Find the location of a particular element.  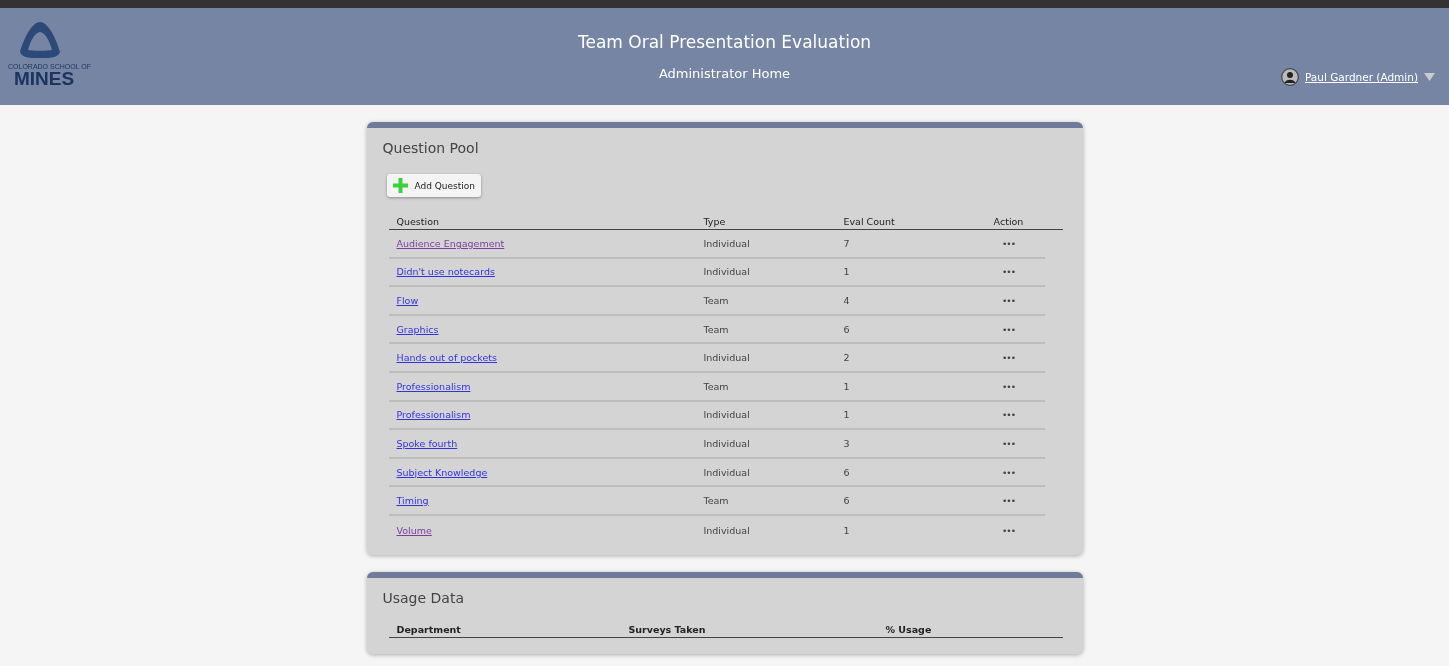

column-header: Surveys Taken is located at coordinates (667, 629).